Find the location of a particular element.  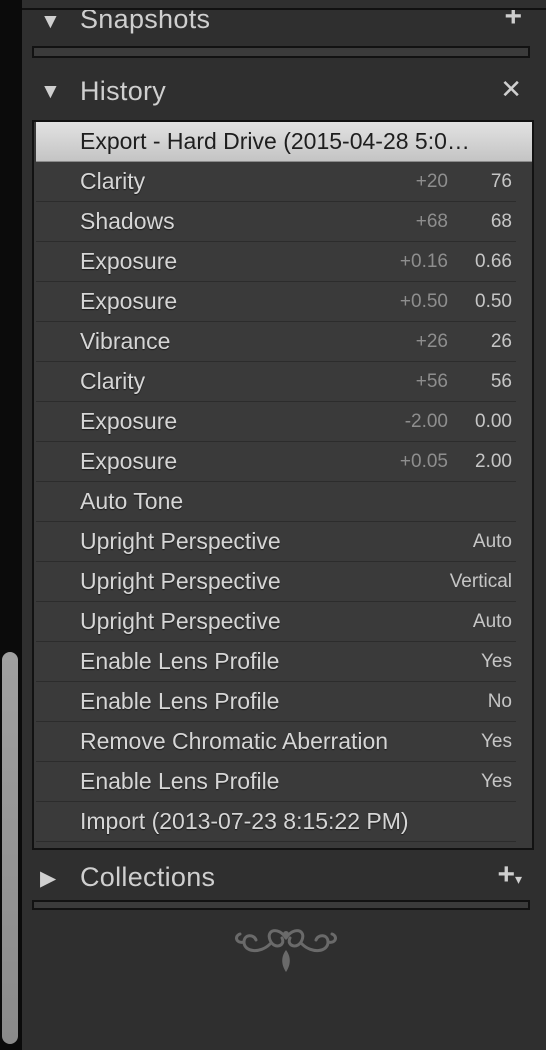

collections-title: Collections is located at coordinates (148, 877).